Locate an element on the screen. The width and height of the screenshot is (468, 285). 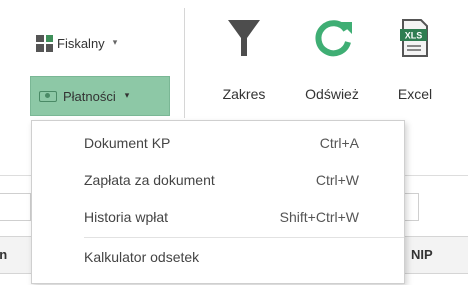
filter-icon is located at coordinates (244, 38).